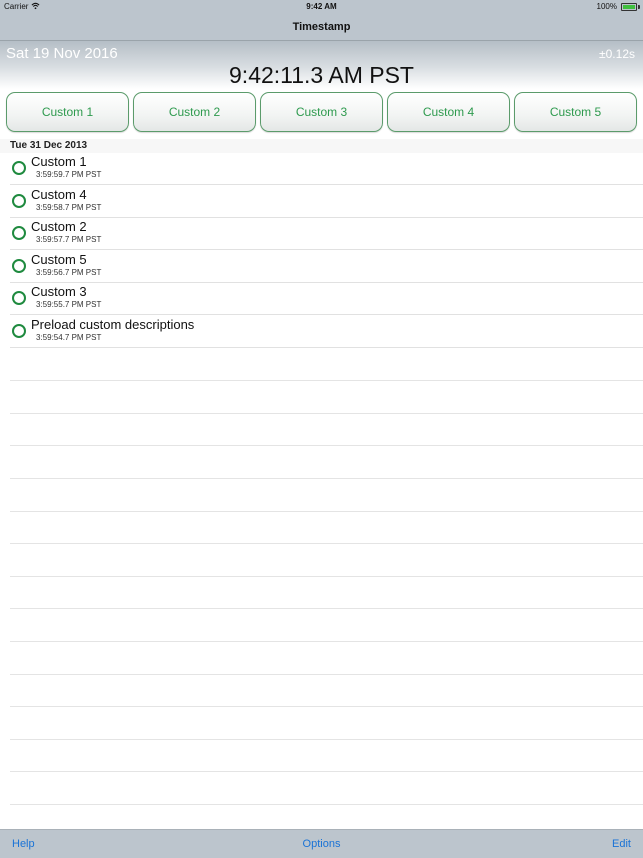 The image size is (643, 858). What do you see at coordinates (448, 112) in the screenshot?
I see `custom-4-button: Custom 4` at bounding box center [448, 112].